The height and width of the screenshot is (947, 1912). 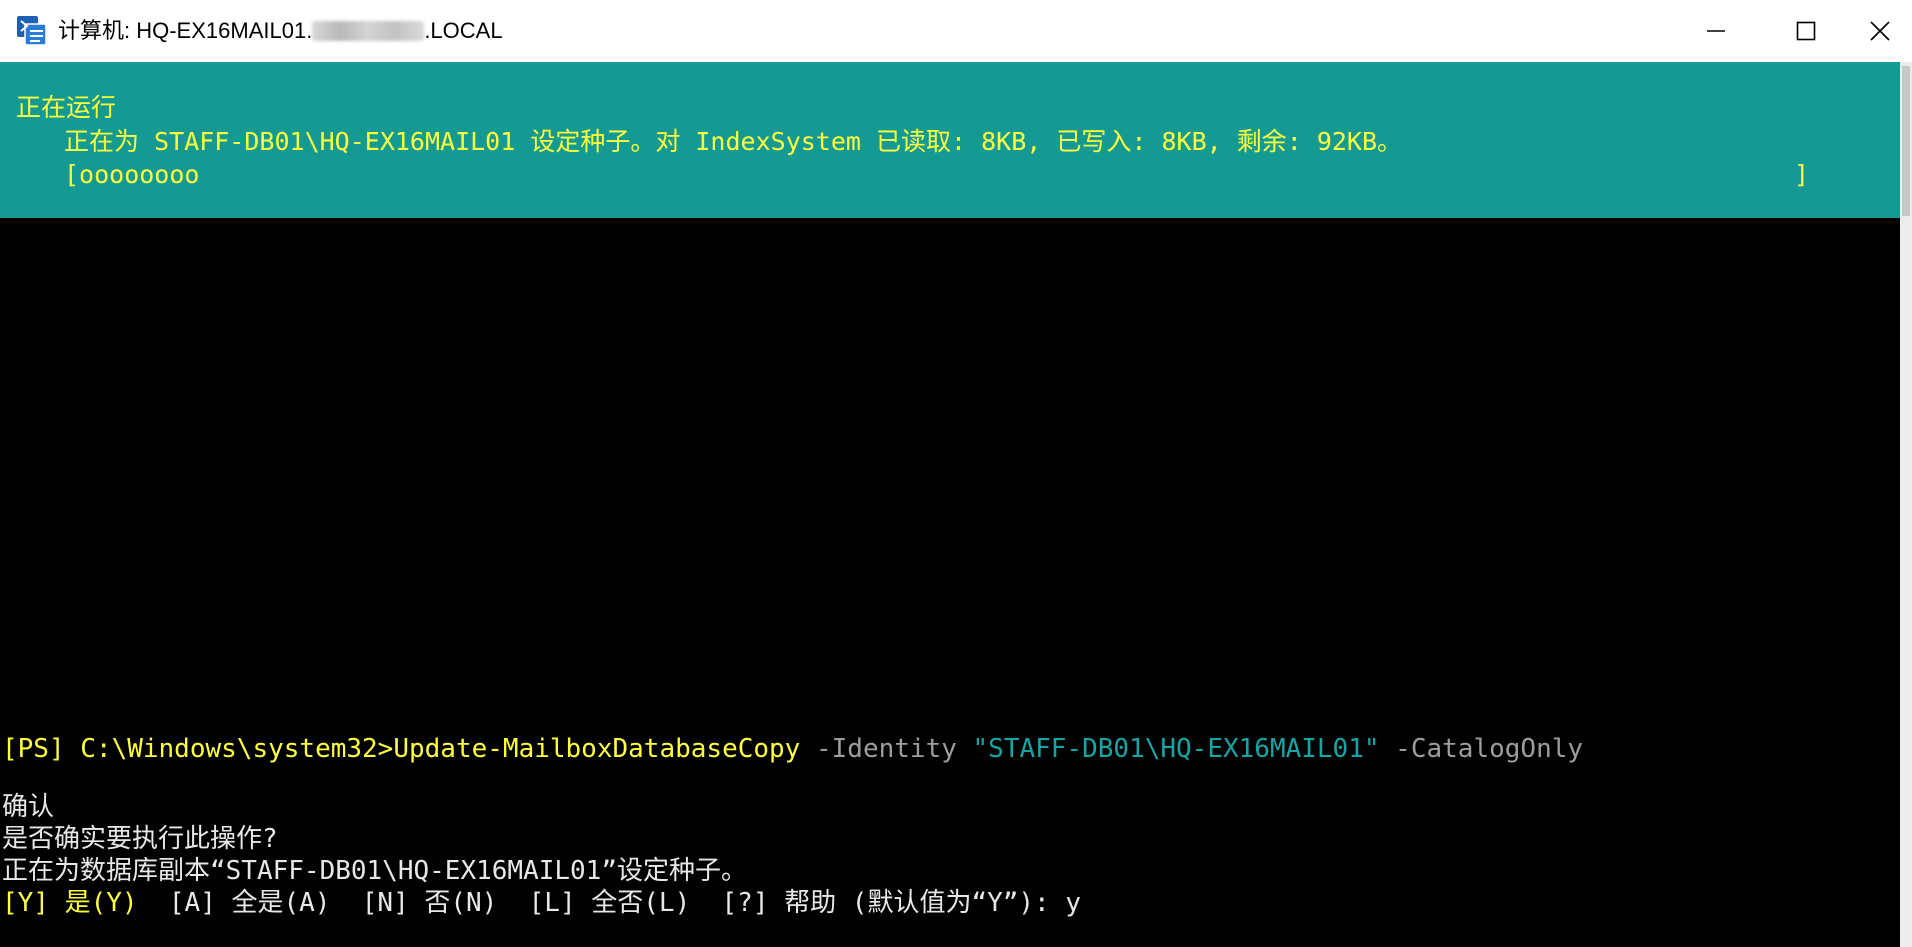 What do you see at coordinates (185, 30) in the screenshot?
I see `window-title-prefix: 计算机: HQ-EX16MAIL01.` at bounding box center [185, 30].